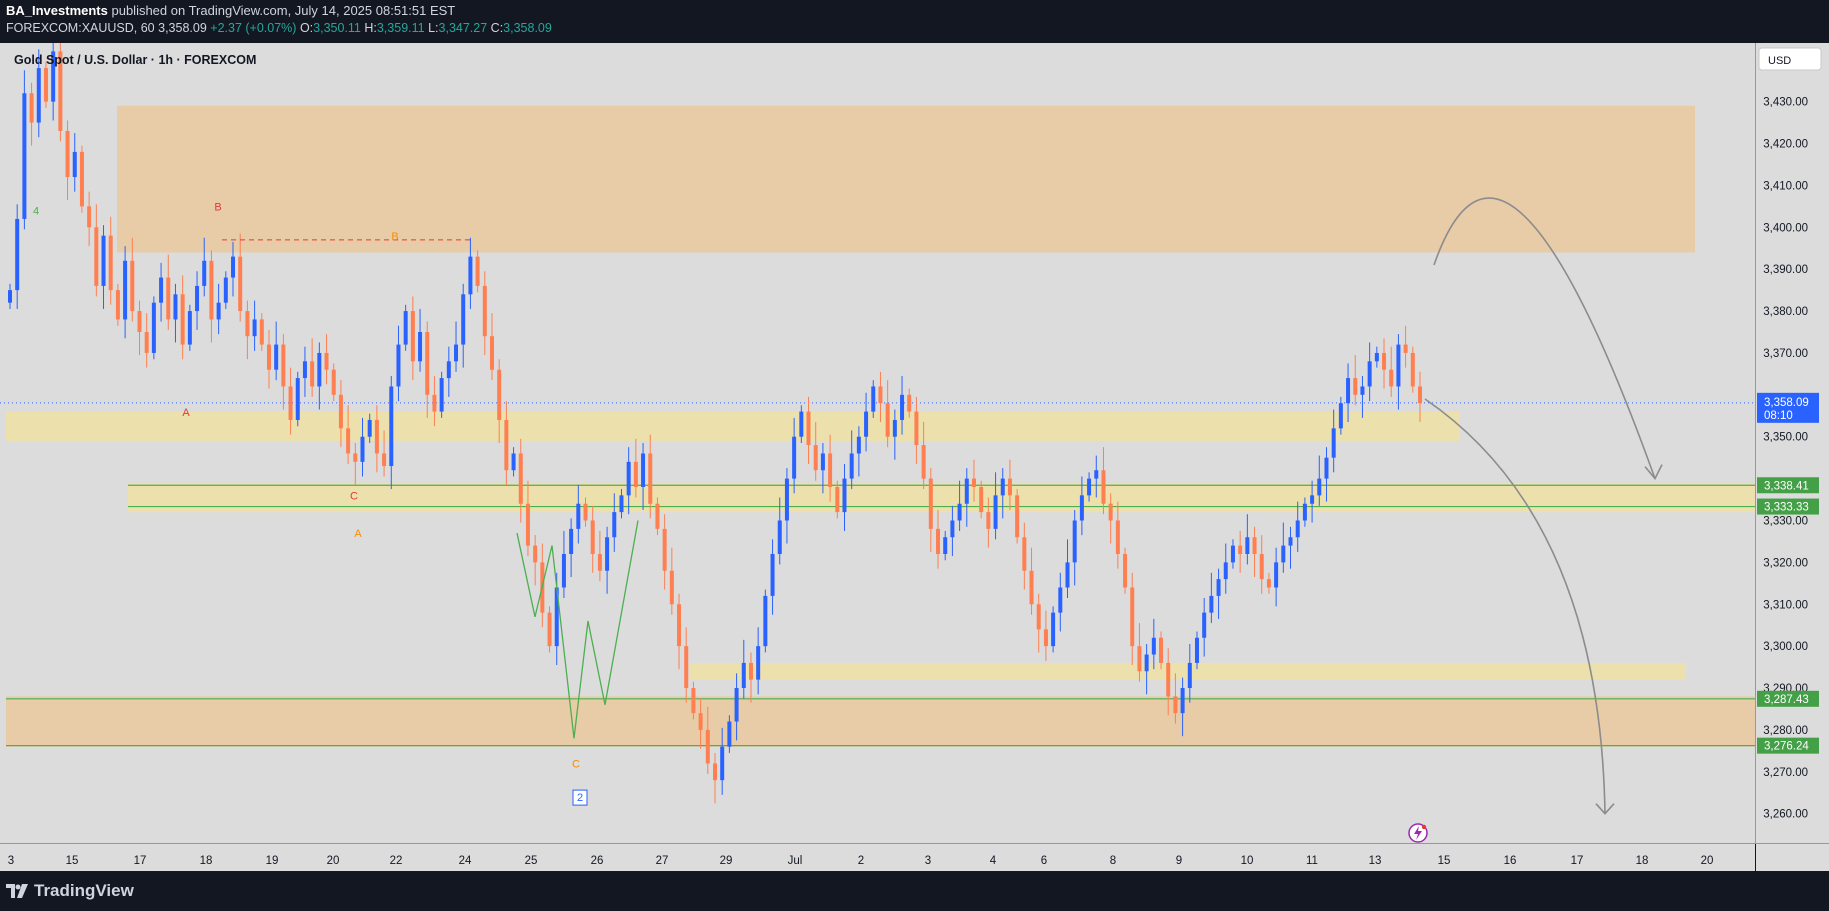  Describe the element at coordinates (463, 28) in the screenshot. I see `low-value: 3,347.27` at that location.